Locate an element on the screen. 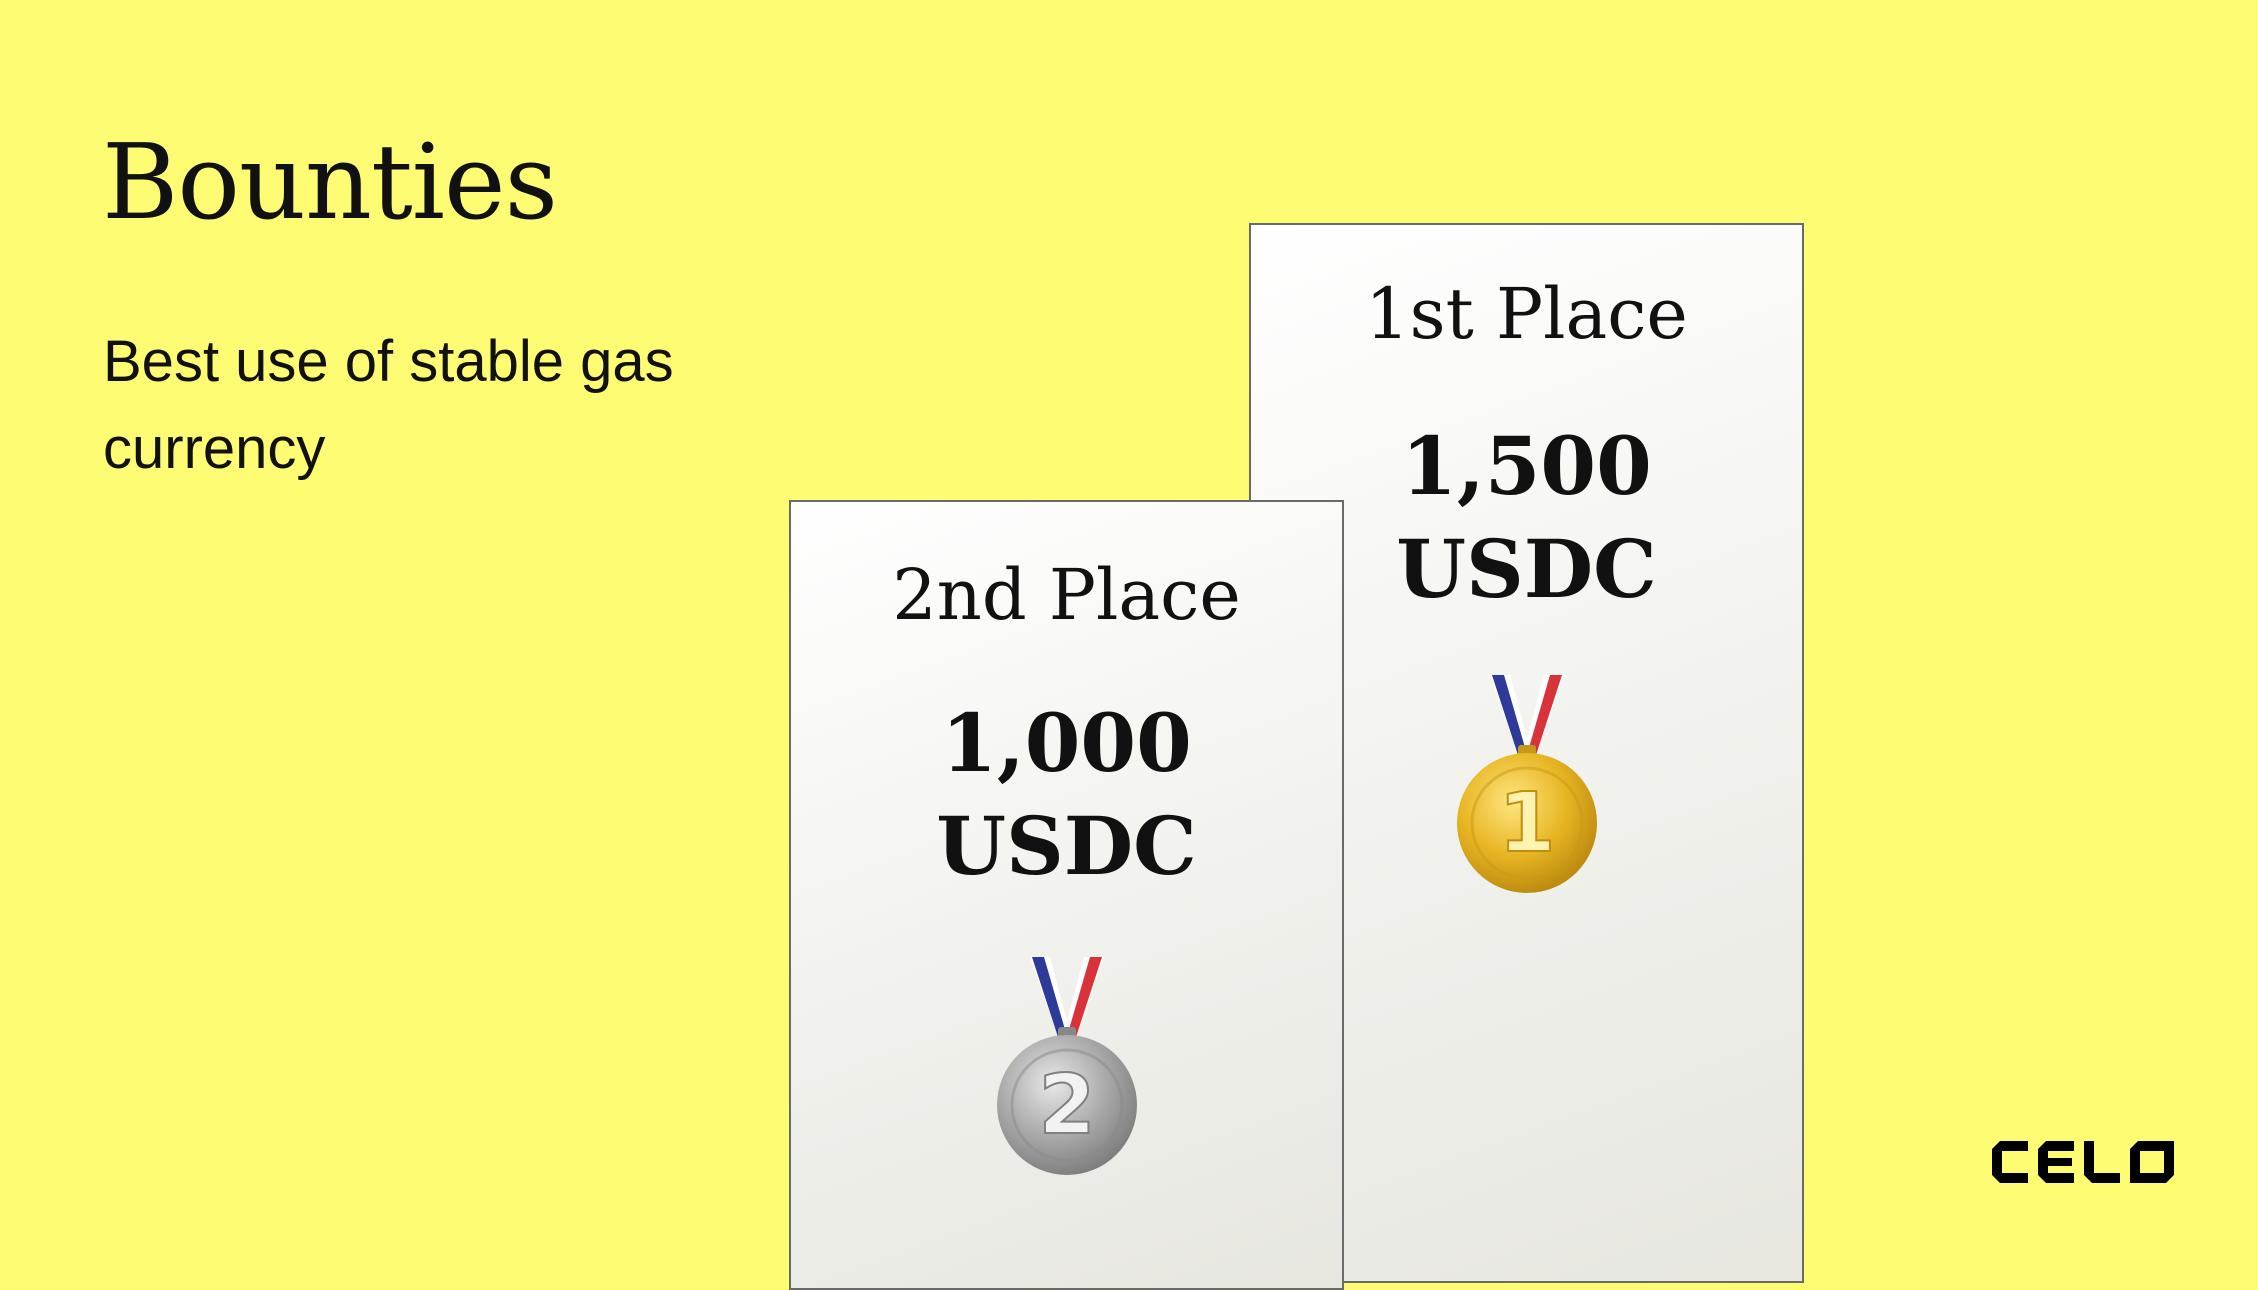  slide-subtitle: Best use of stable gas currency is located at coordinates (388, 405).